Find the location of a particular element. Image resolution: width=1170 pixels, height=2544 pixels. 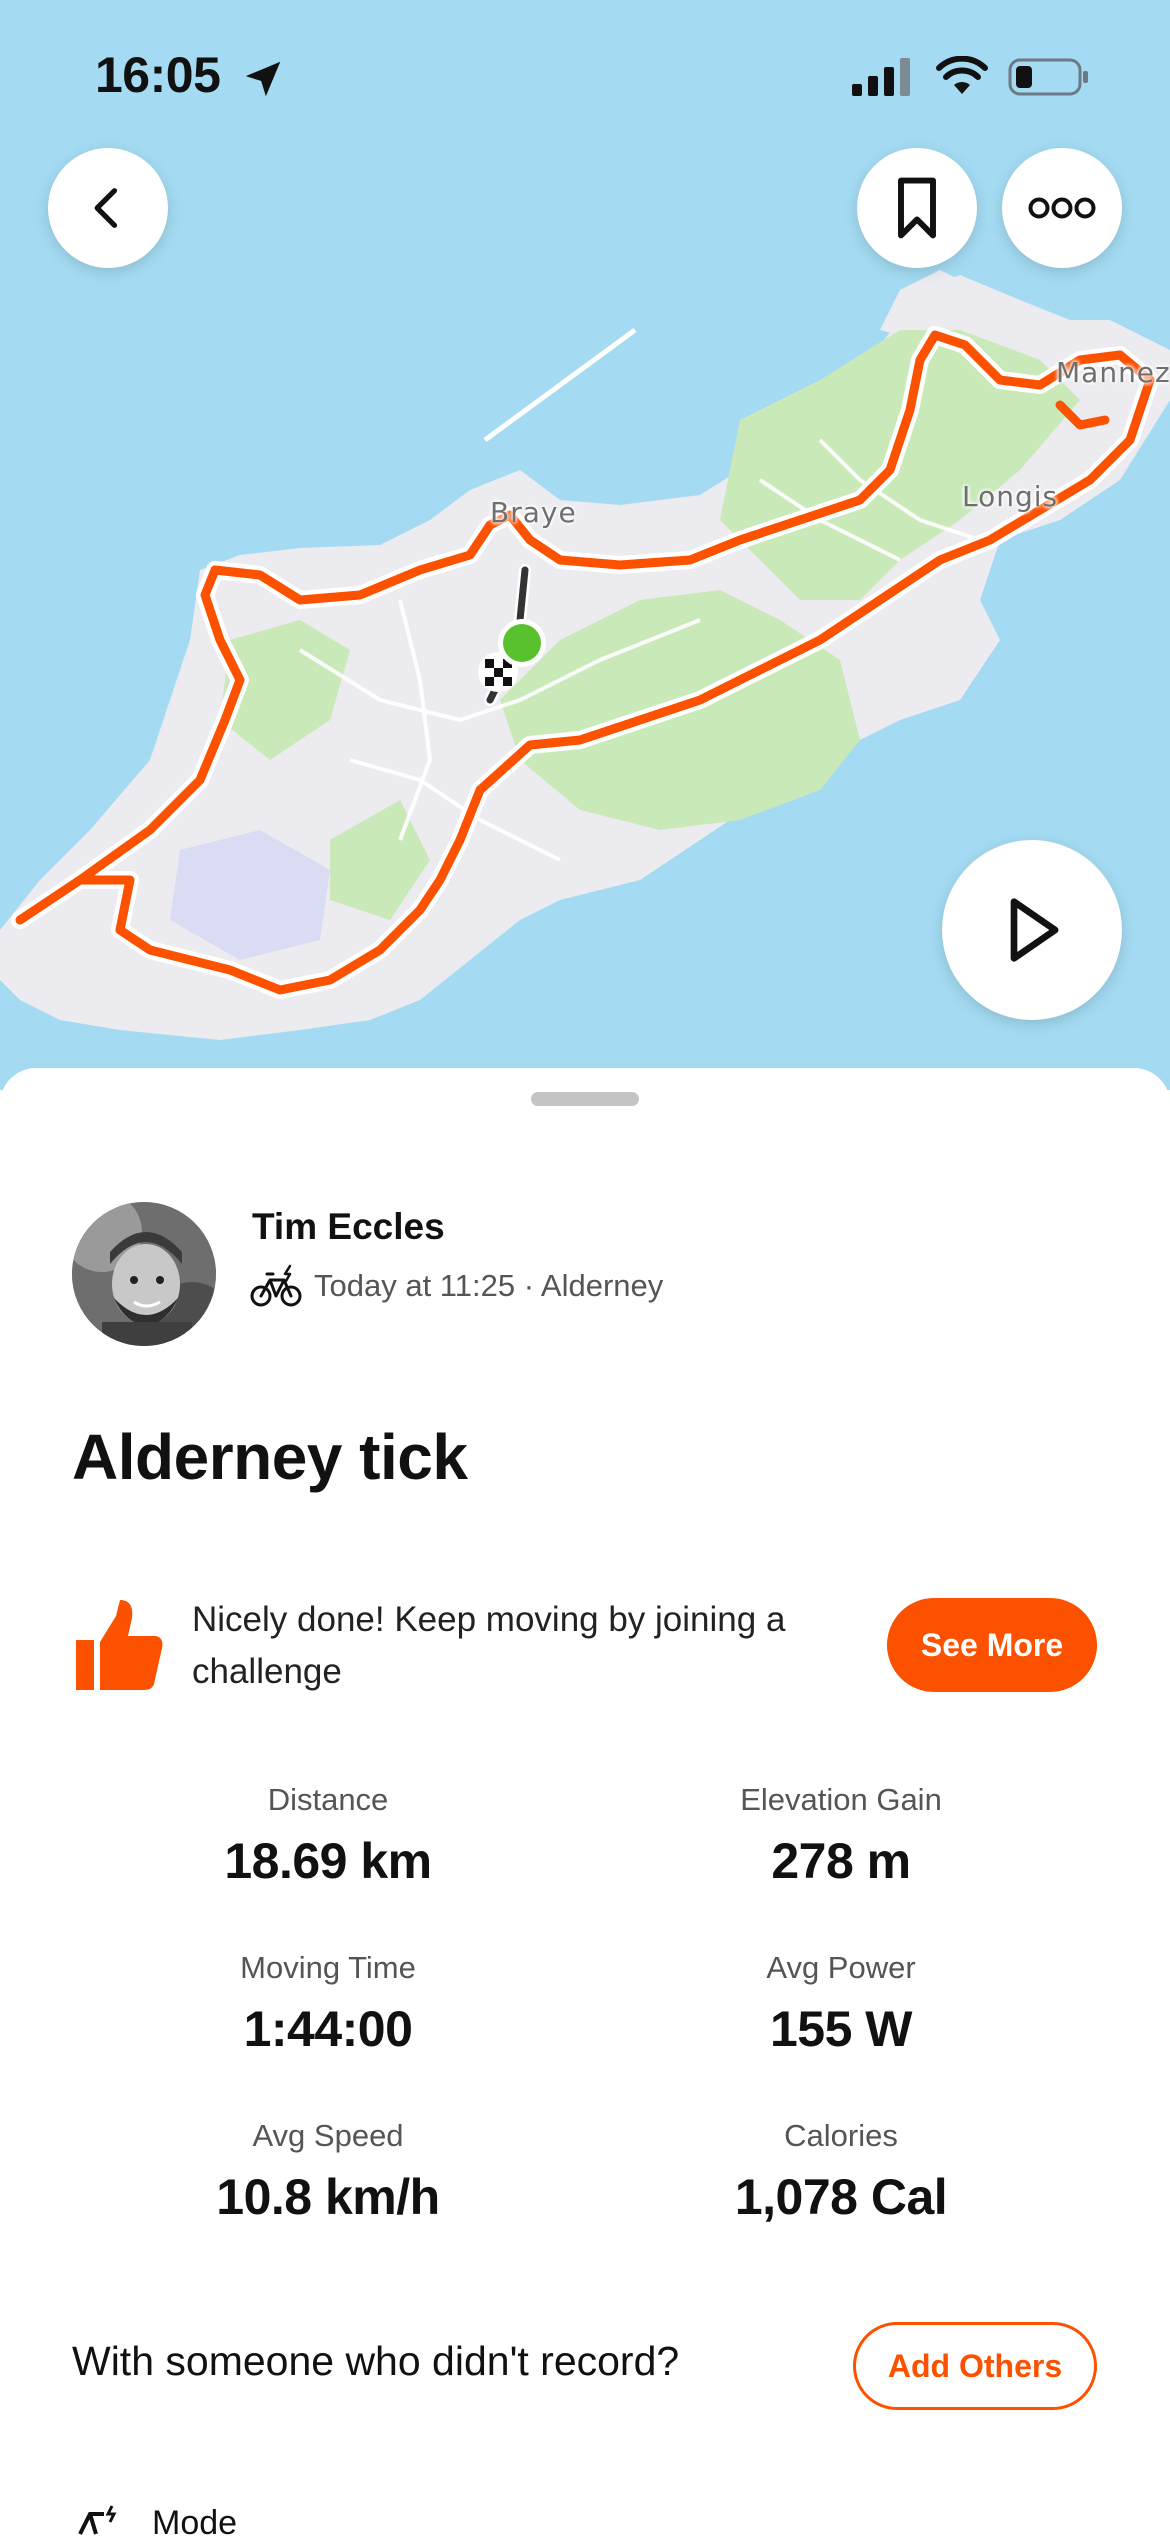

stat-avg-power: Avg Power 155 W is located at coordinates (841, 2004).